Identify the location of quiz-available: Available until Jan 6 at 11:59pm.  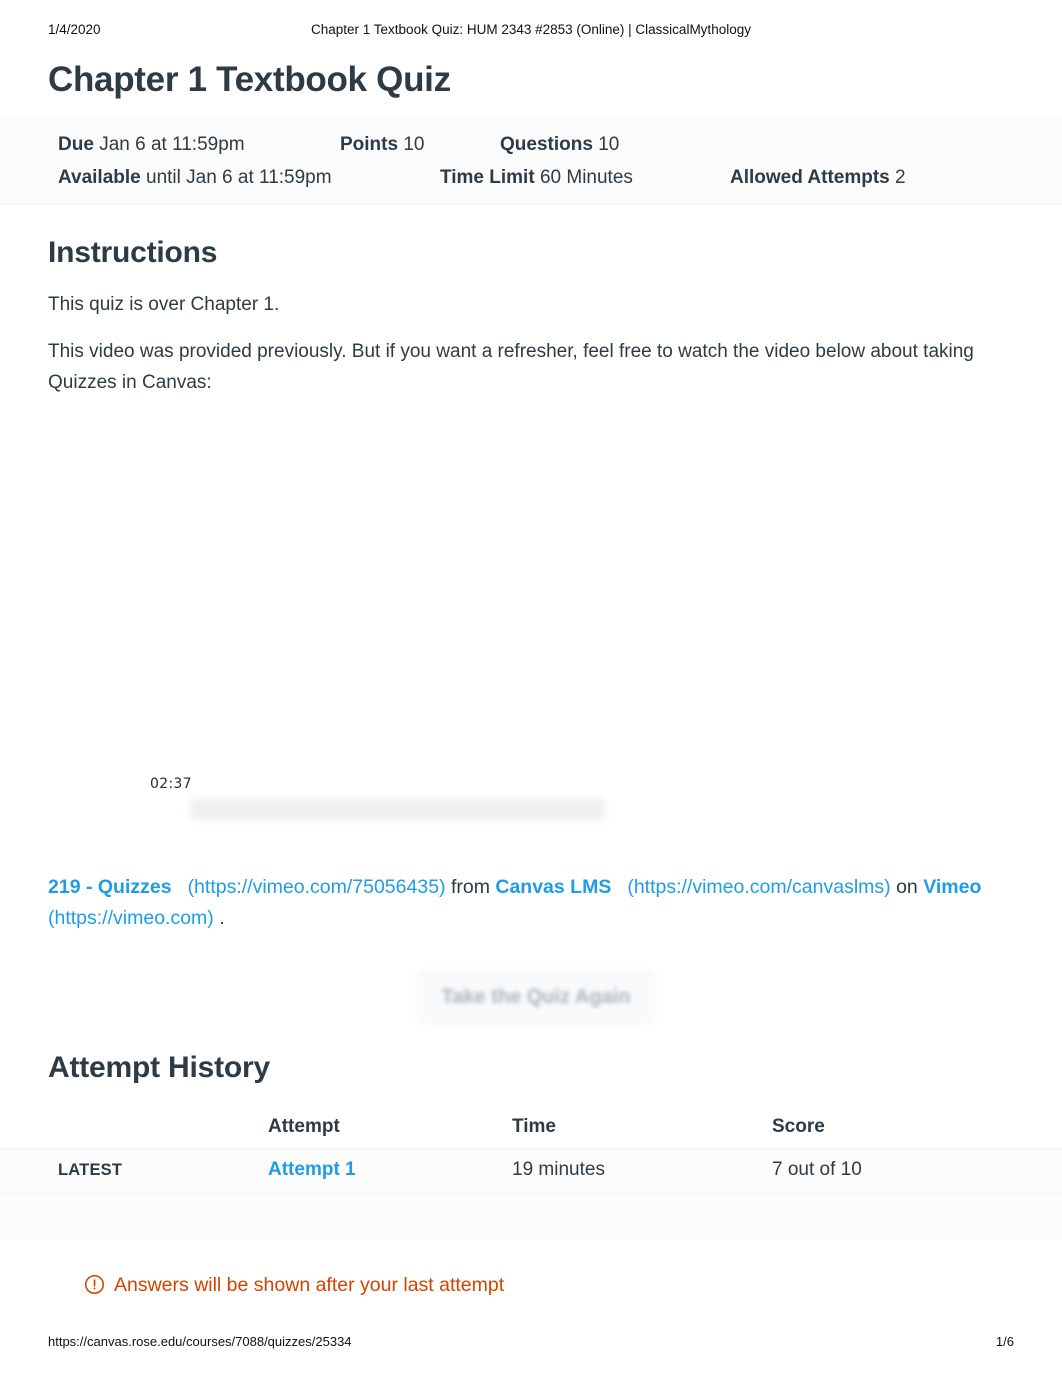
(195, 177).